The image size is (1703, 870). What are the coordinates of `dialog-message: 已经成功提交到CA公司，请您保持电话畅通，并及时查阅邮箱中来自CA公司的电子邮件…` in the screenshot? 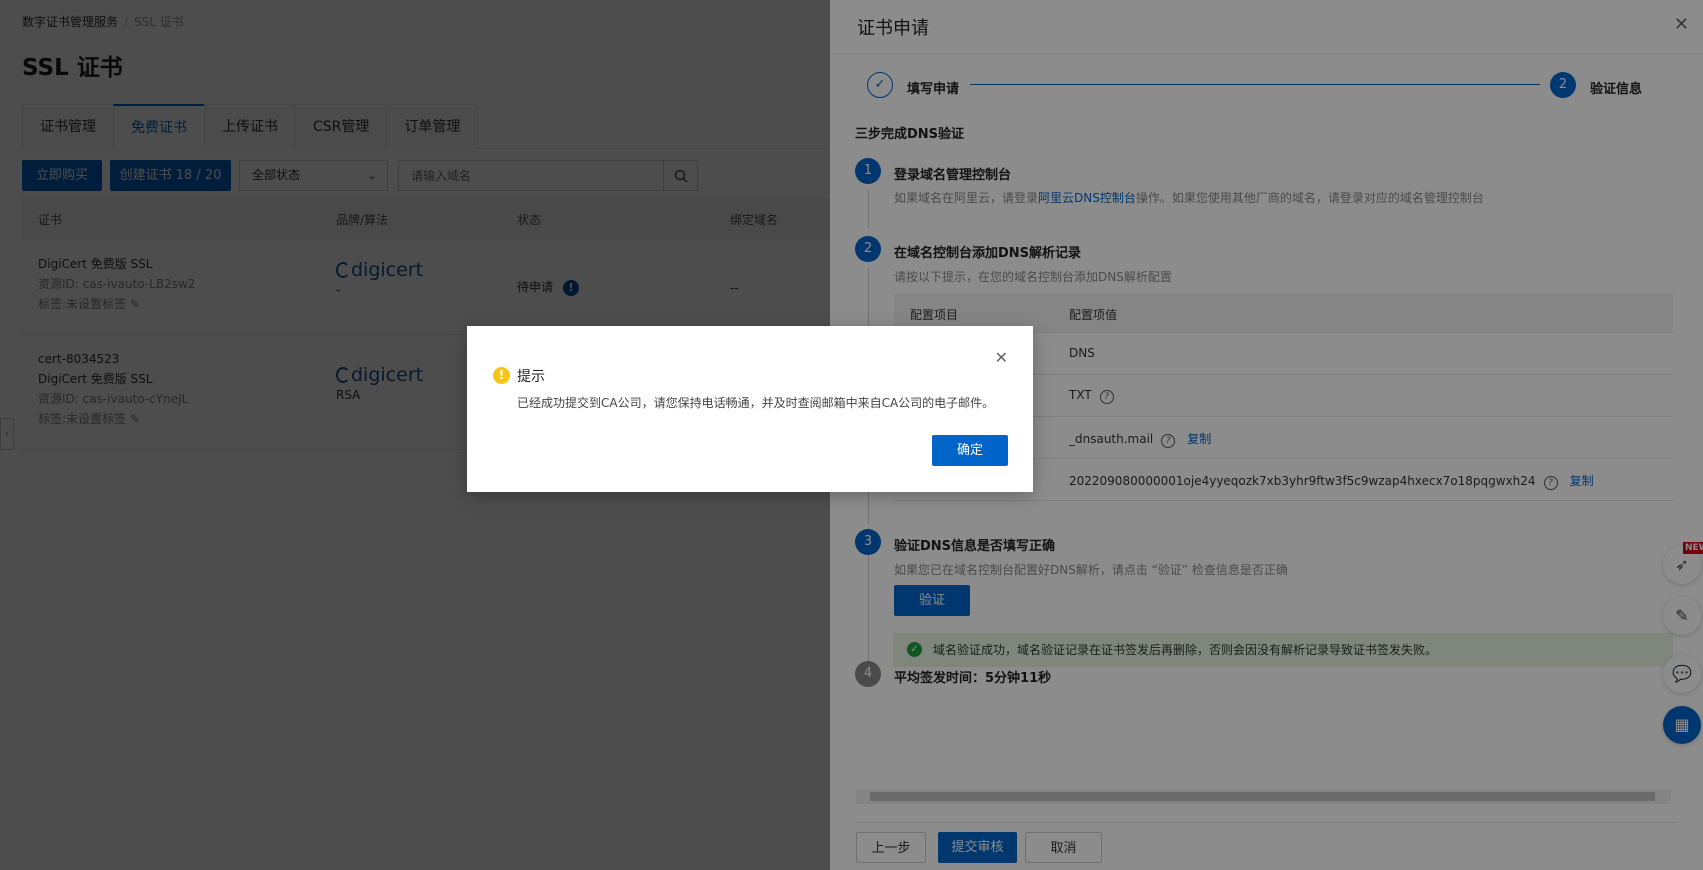 It's located at (756, 403).